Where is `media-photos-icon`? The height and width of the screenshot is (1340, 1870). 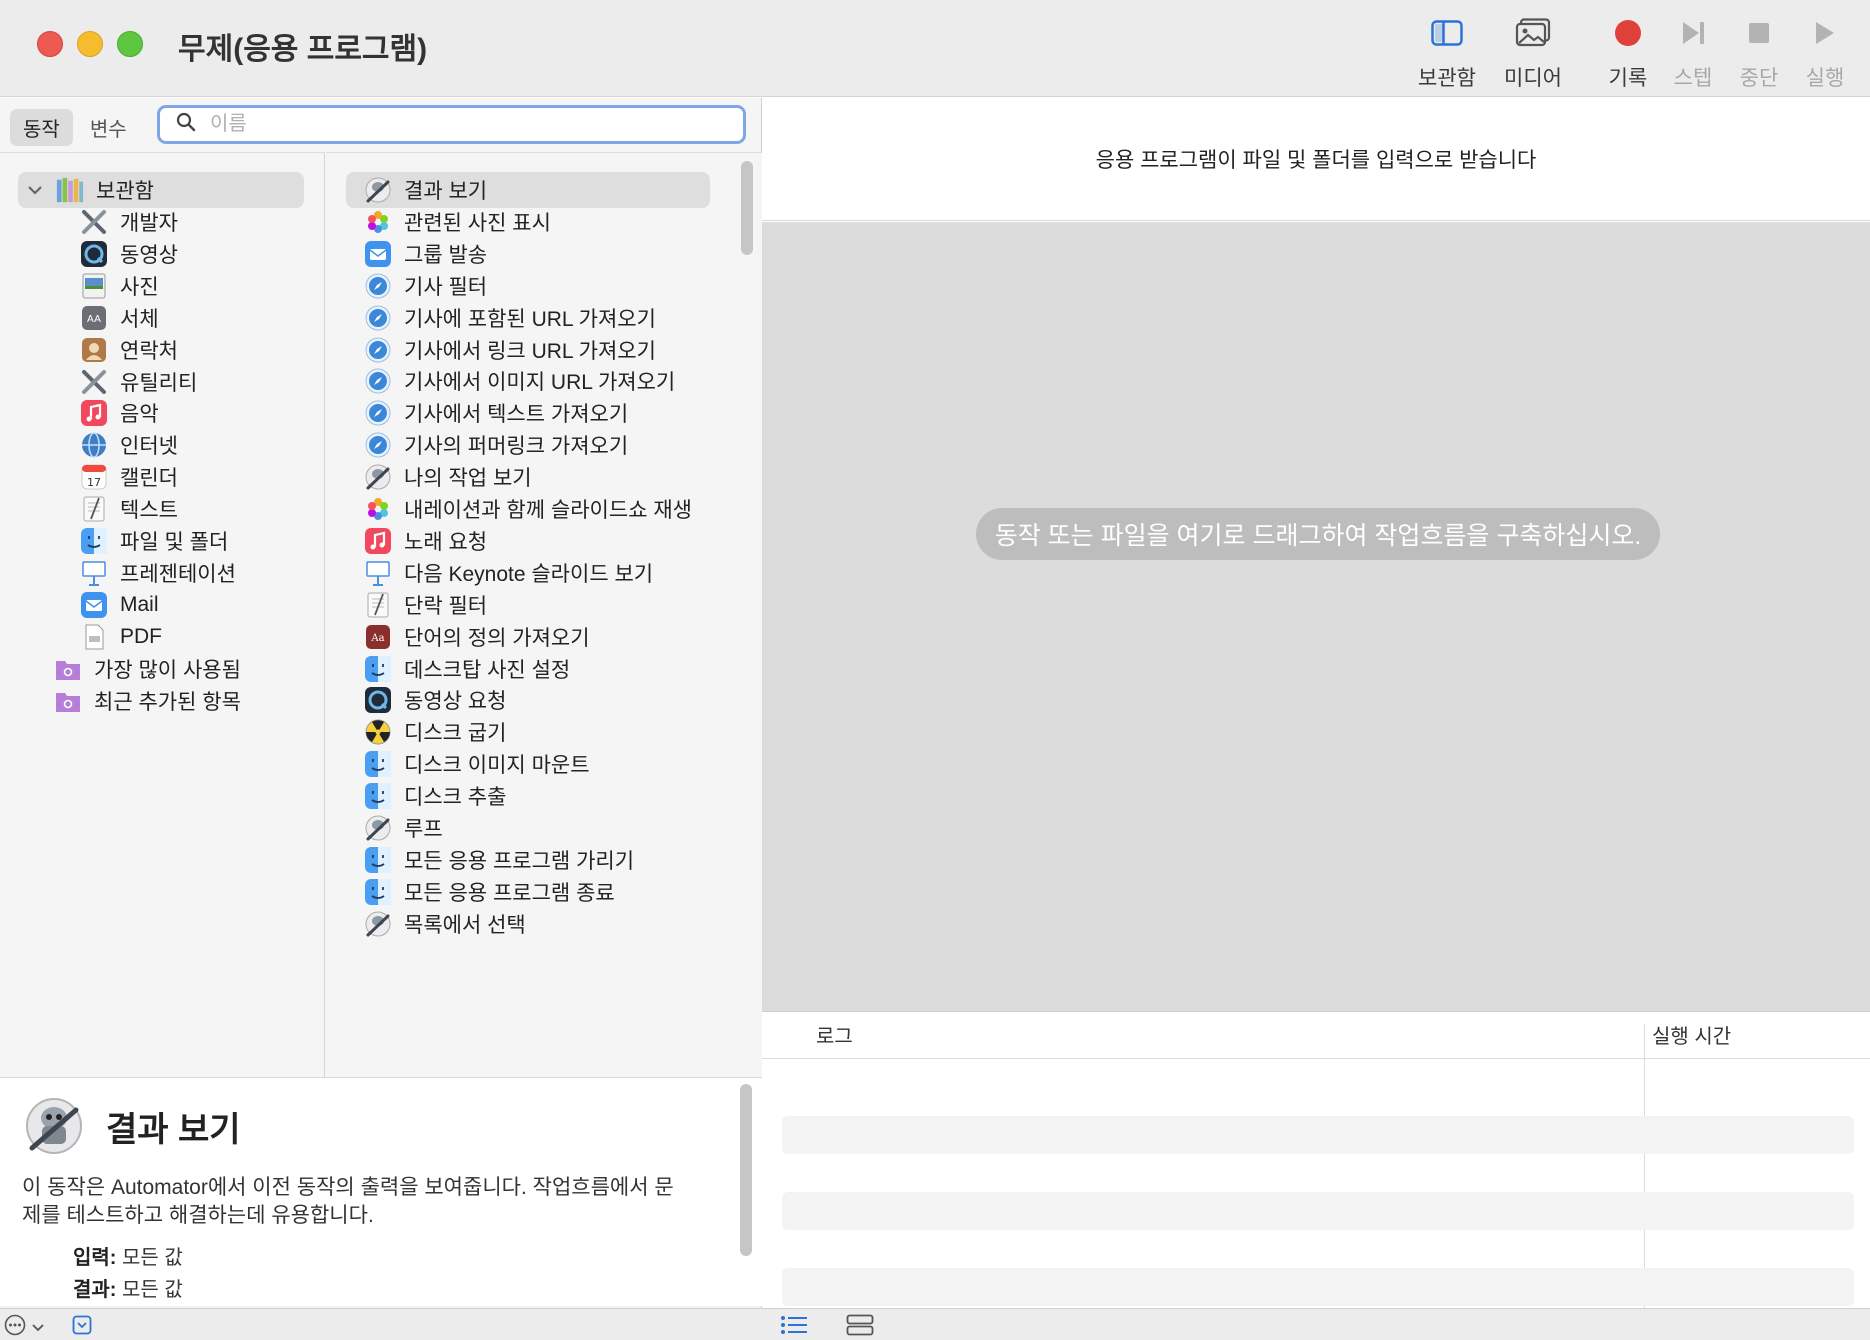
media-photos-icon is located at coordinates (1533, 33).